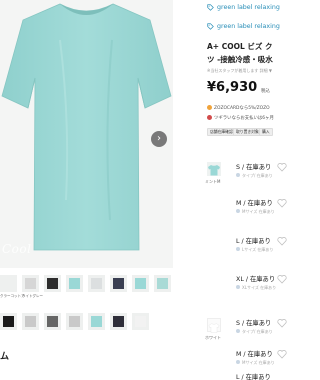 Image resolution: width=320 pixels, height=380 pixels. Describe the element at coordinates (256, 279) in the screenshot. I see `size-label: XL / 在庫あり` at that location.